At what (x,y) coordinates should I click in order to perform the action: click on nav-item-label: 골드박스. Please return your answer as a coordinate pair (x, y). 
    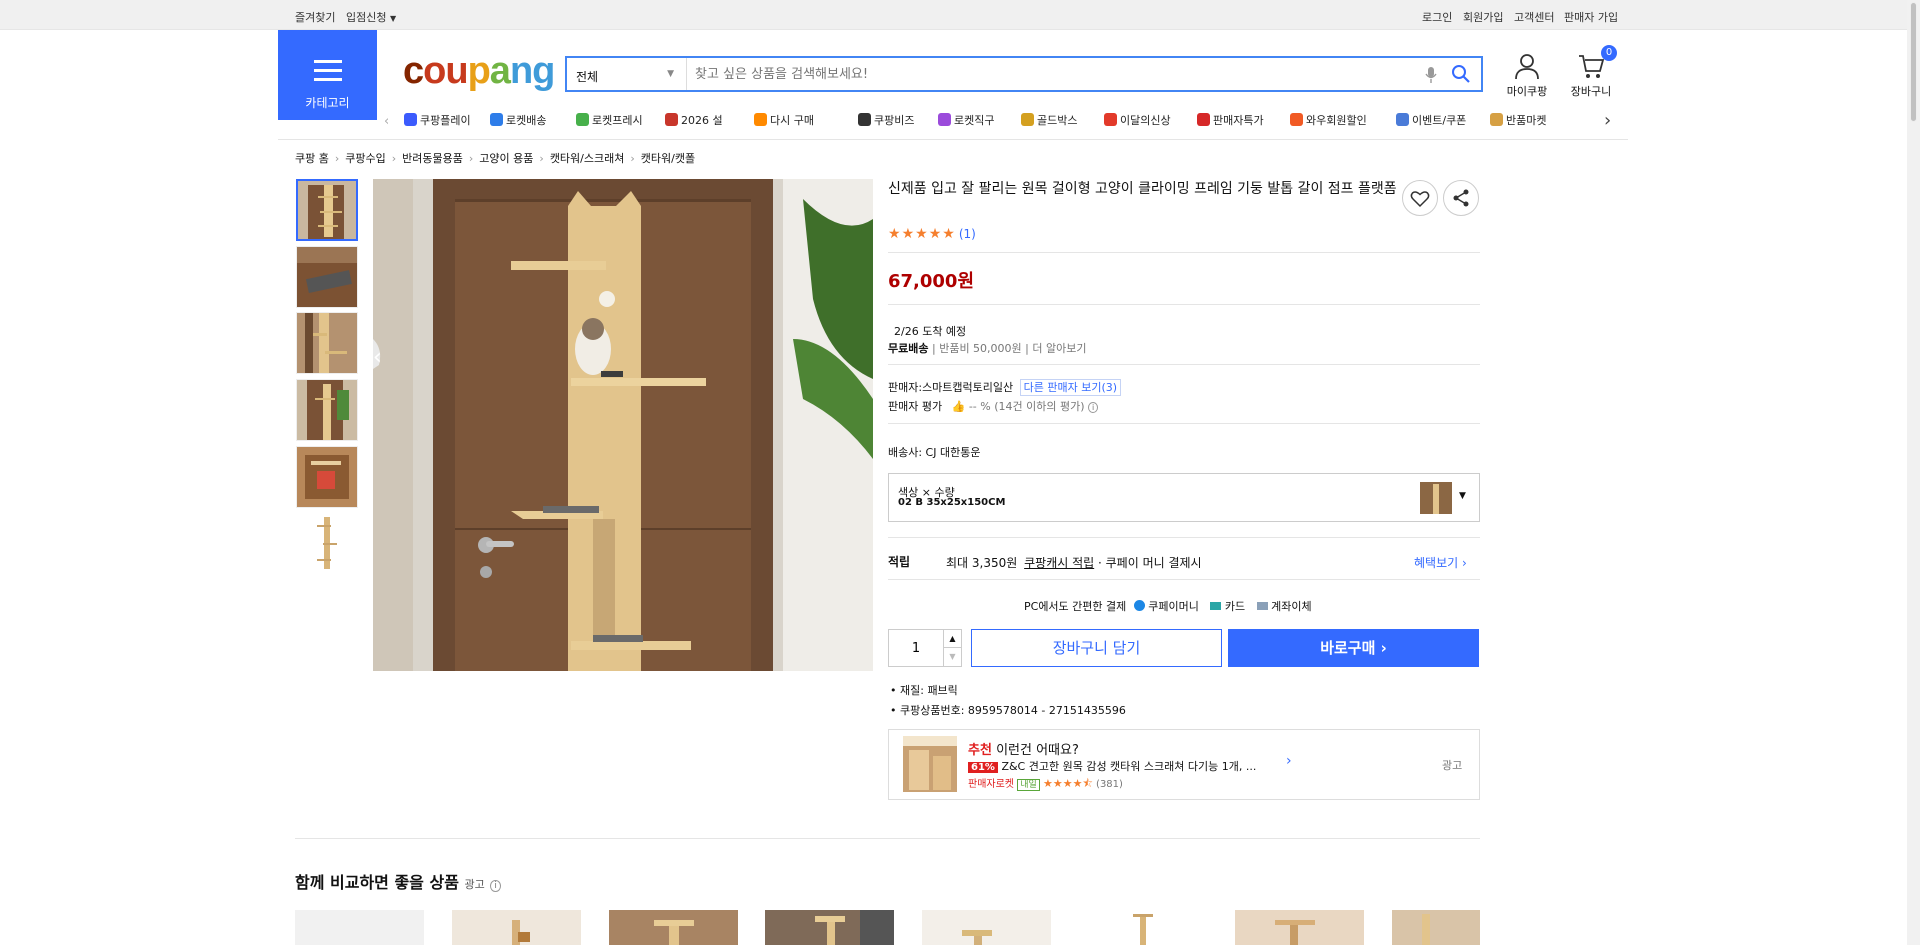
    Looking at the image, I should click on (1057, 120).